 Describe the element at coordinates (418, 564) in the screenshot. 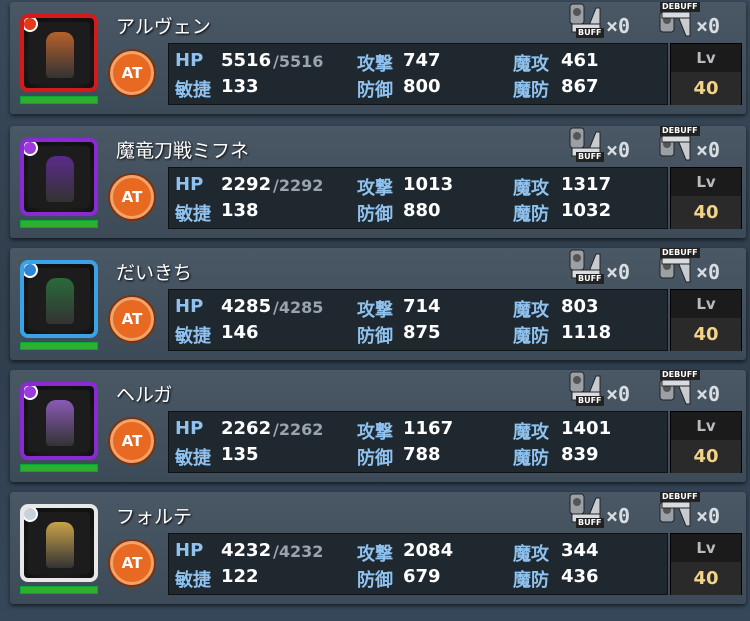

I see `stats-panel: HP 4232/4232 攻撃 2084 魔攻 344 敏捷 122 防御 679 魔防 436` at that location.